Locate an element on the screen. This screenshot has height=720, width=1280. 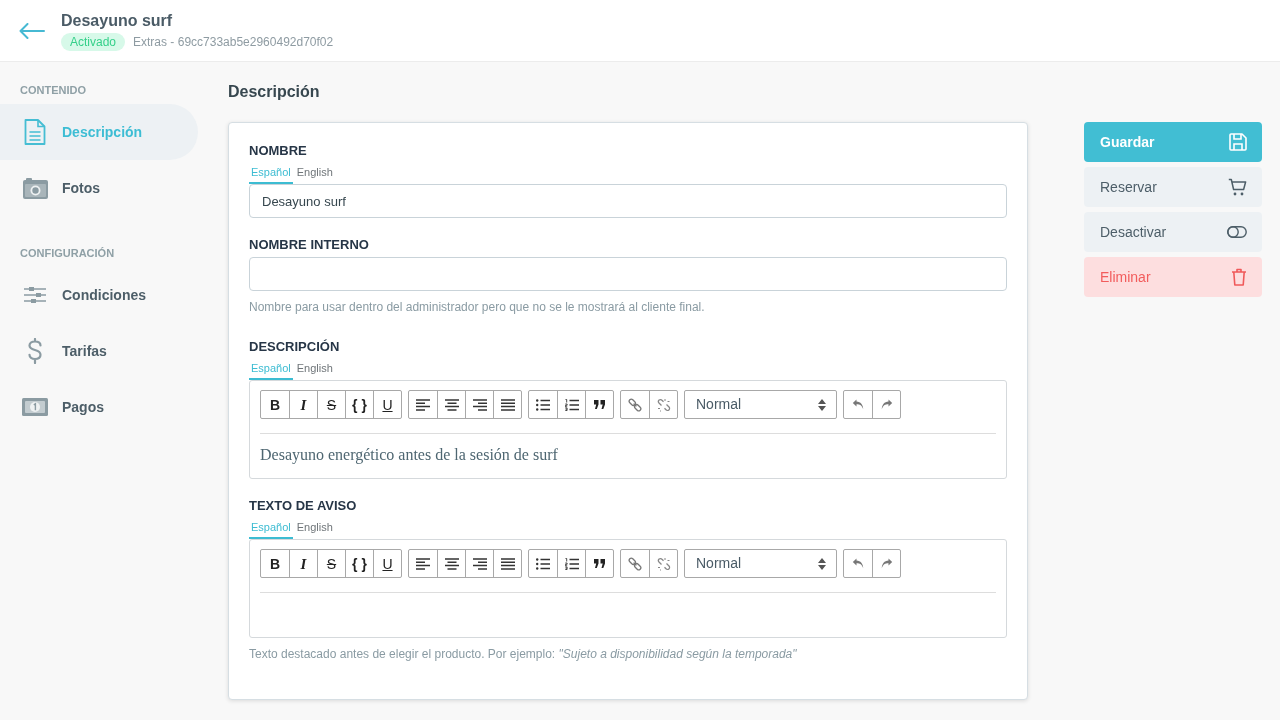
field-label: NOMBRE INTERNO is located at coordinates (309, 245).